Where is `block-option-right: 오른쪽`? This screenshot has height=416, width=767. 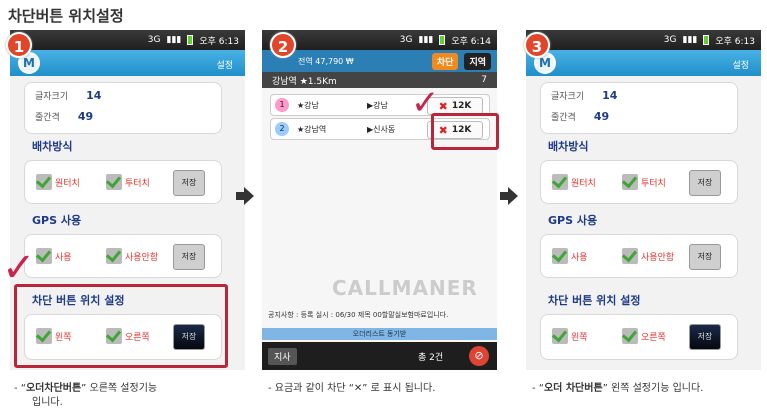 block-option-right: 오른쪽 is located at coordinates (644, 336).